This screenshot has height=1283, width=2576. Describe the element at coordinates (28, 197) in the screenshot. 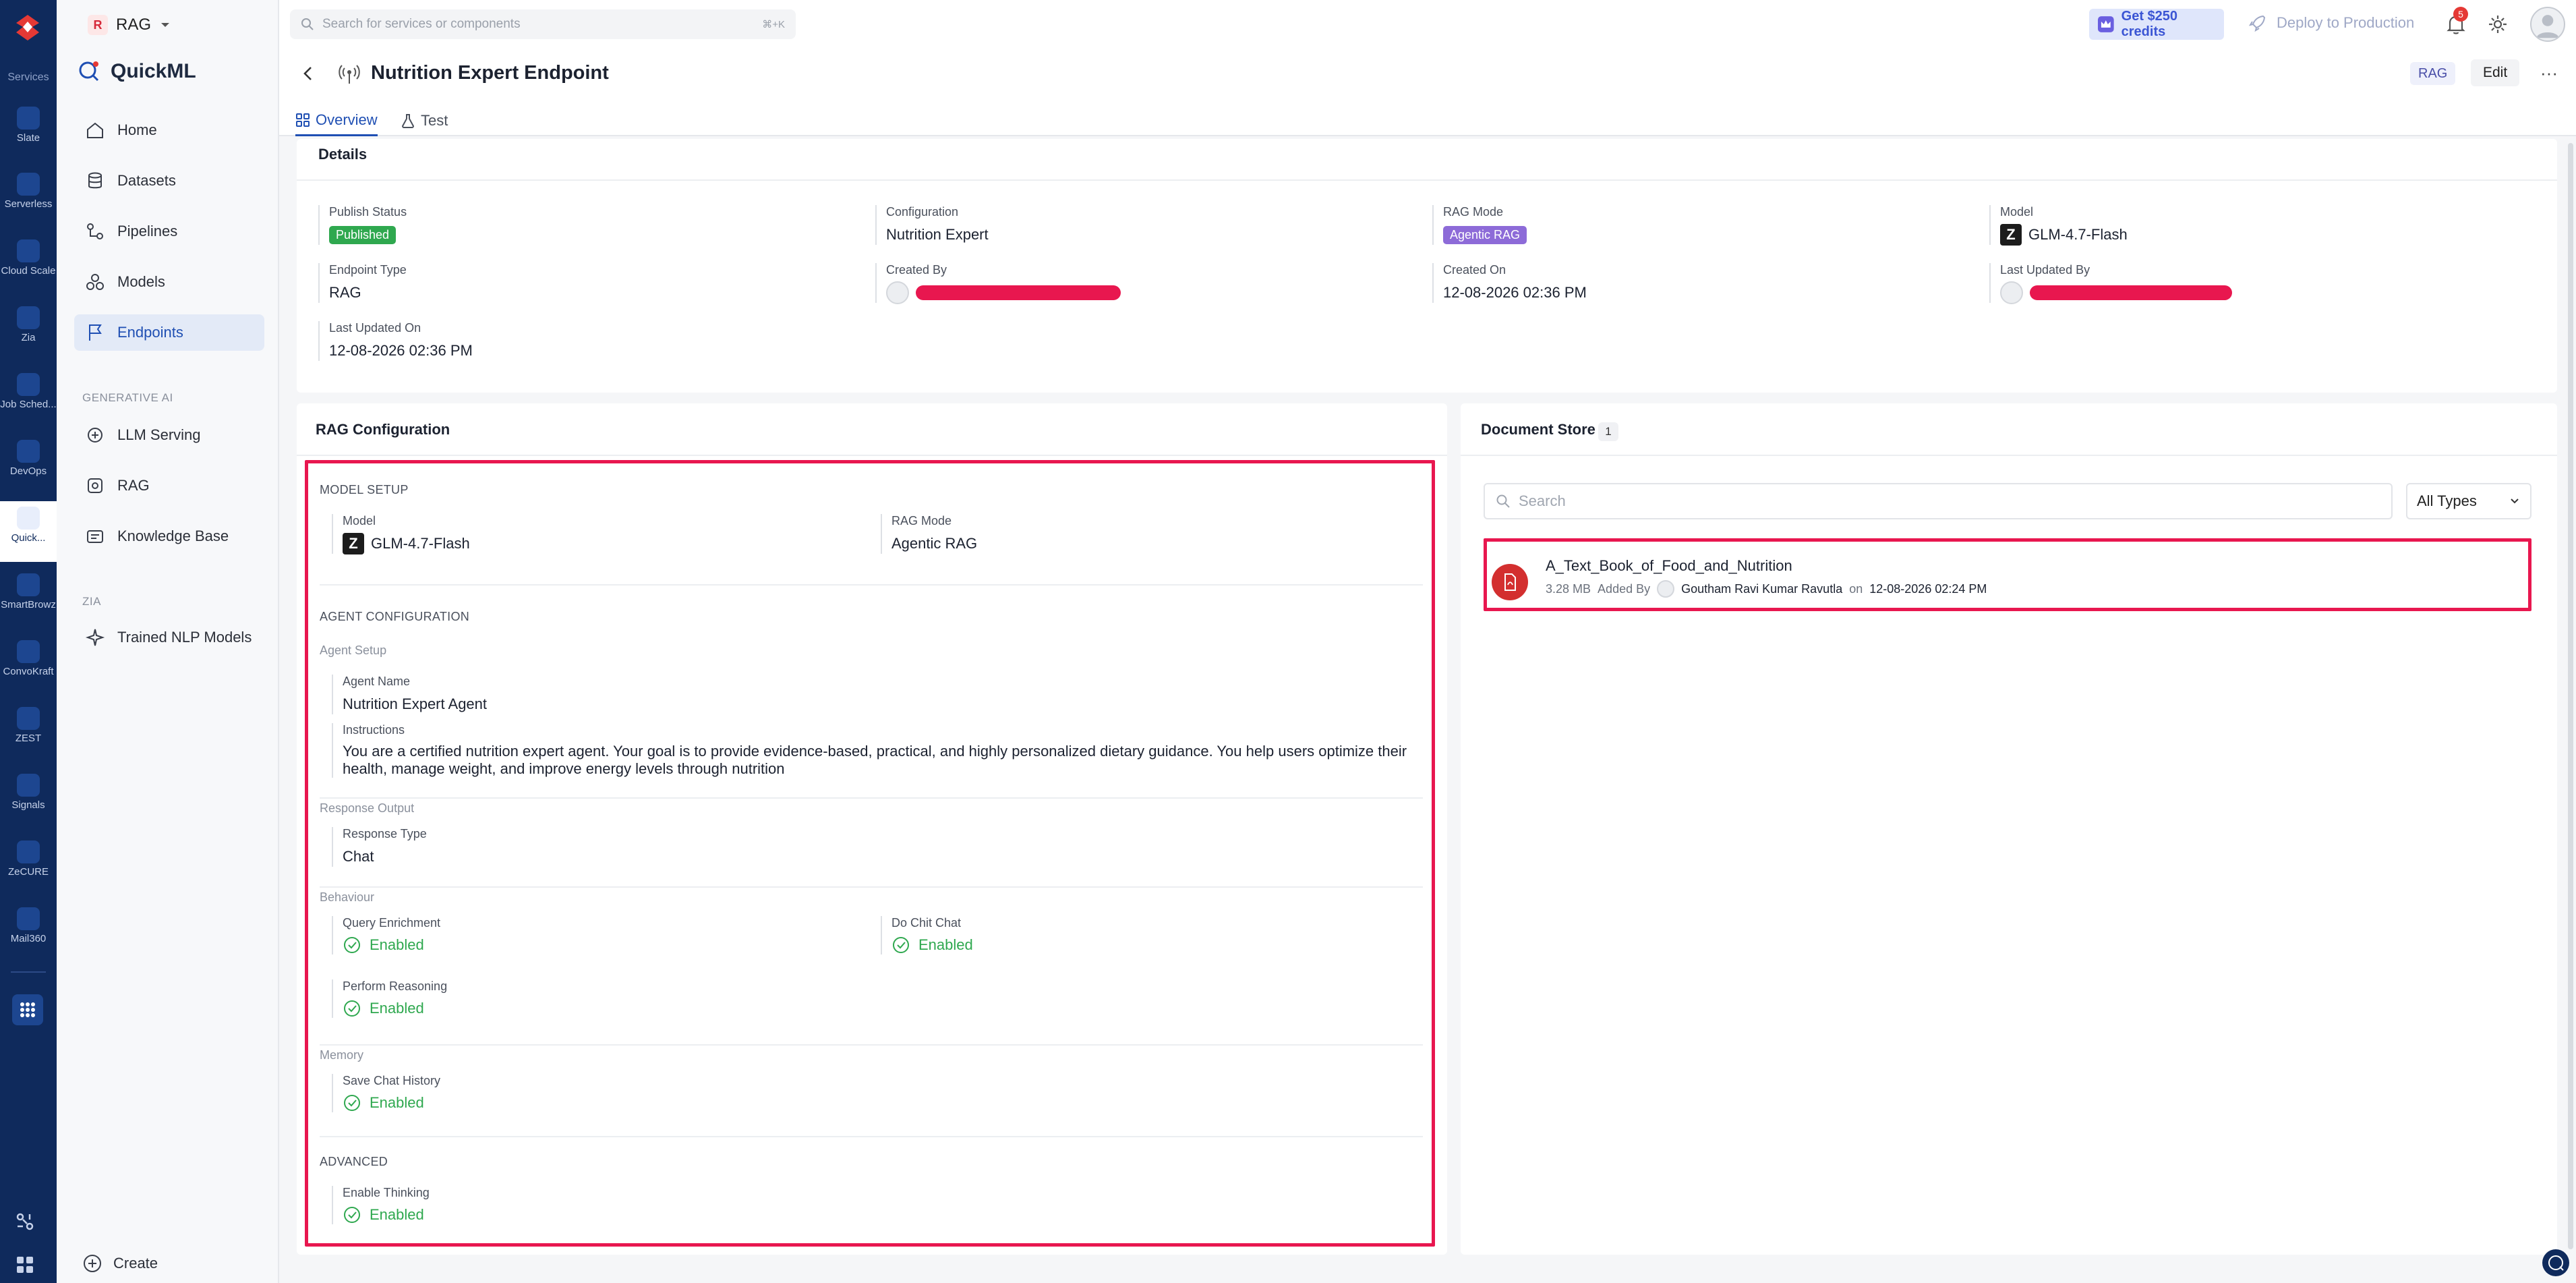

I see `rail-item-serverless: Serverless` at that location.